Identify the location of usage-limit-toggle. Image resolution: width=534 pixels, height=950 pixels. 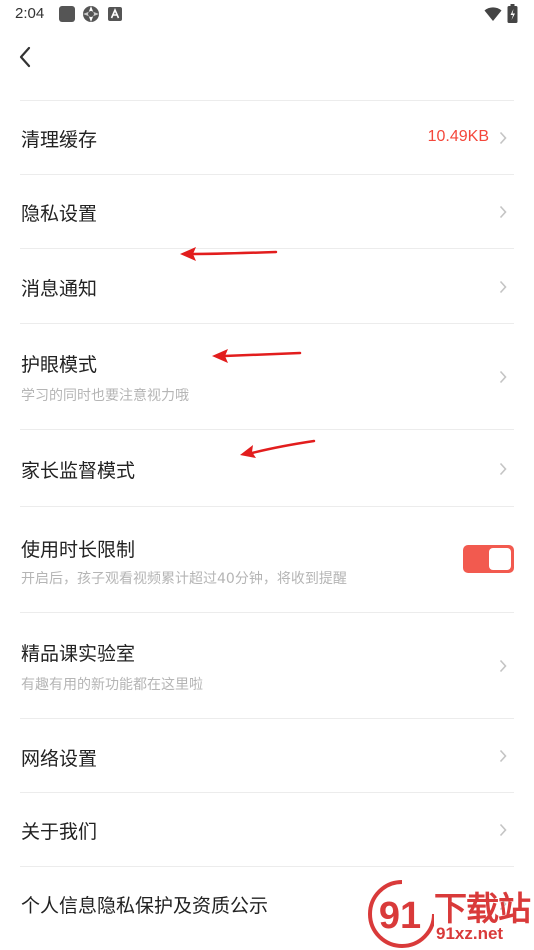
(488, 559).